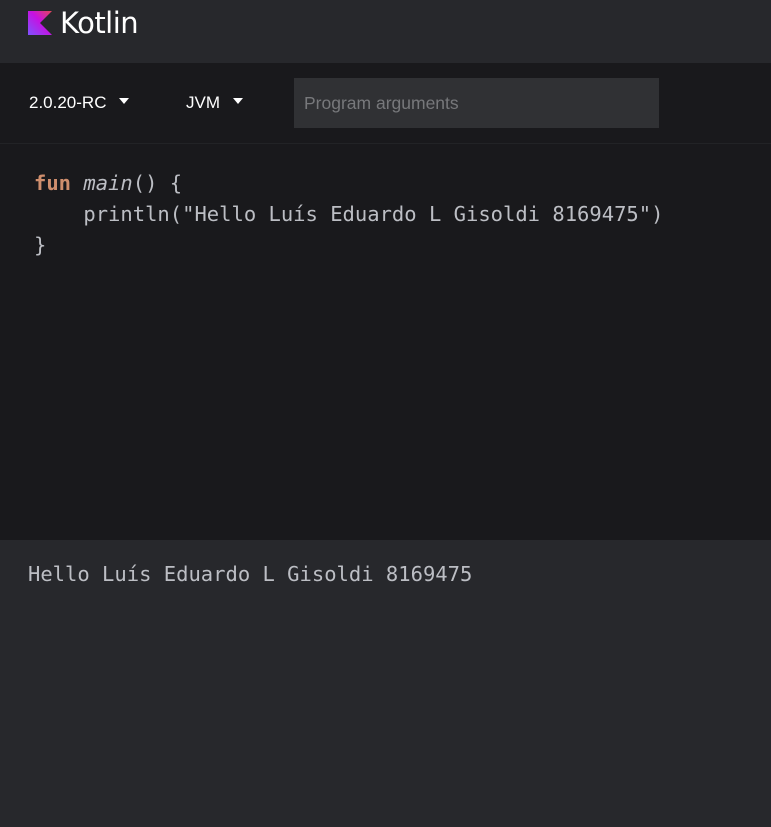 The image size is (771, 827). Describe the element at coordinates (40, 23) in the screenshot. I see `kotlin-logo-icon` at that location.